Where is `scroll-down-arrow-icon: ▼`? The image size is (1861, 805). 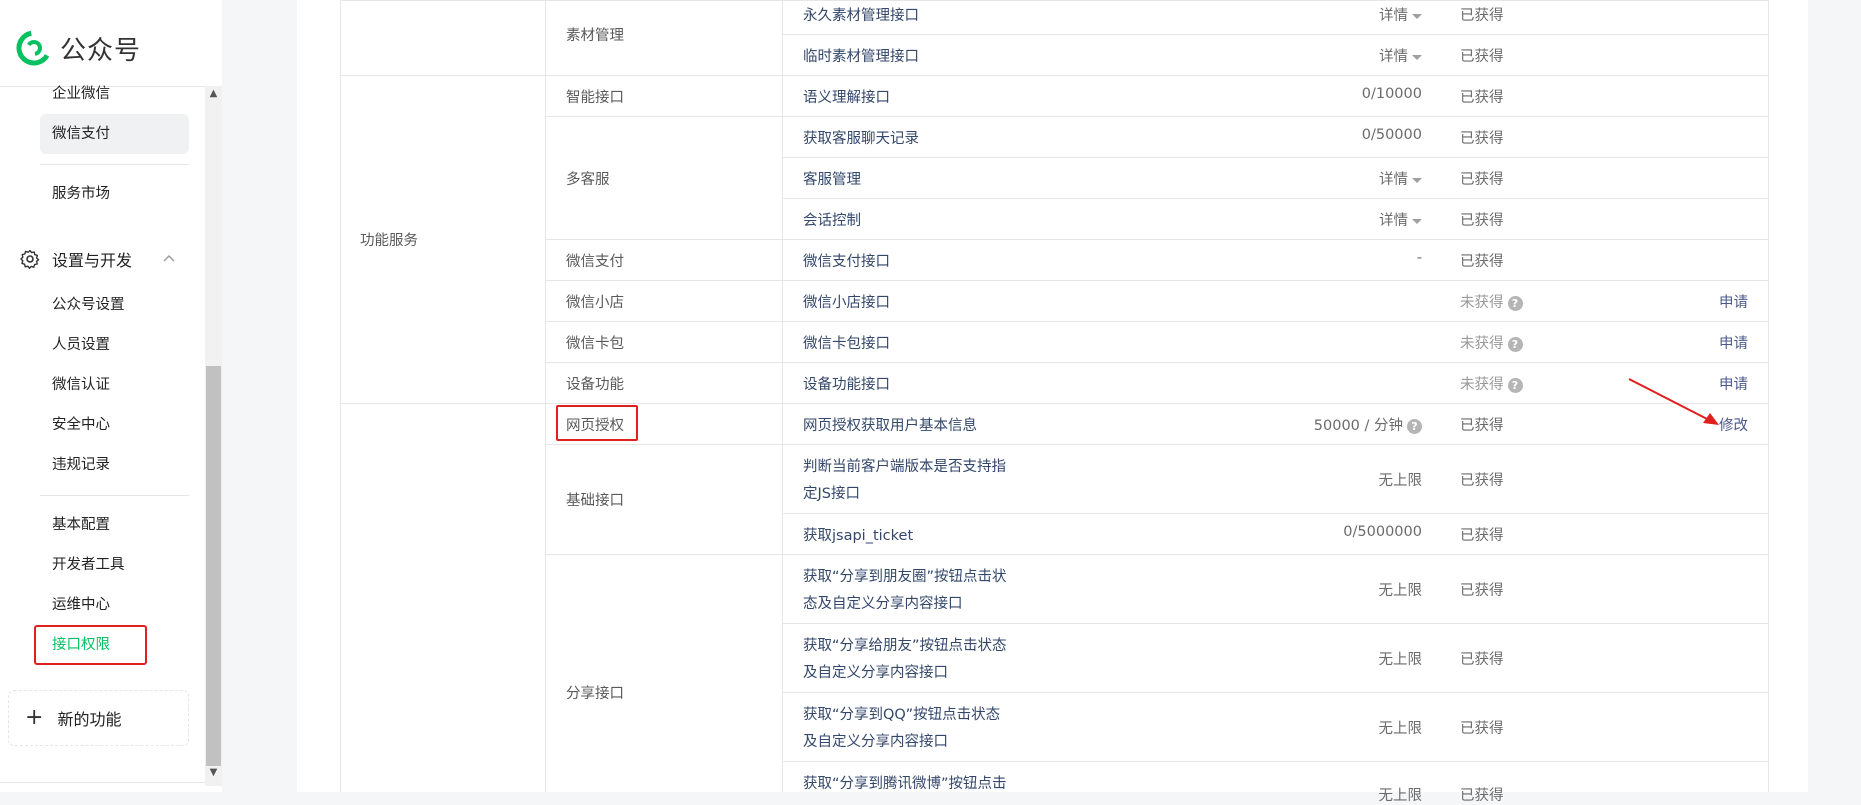 scroll-down-arrow-icon: ▼ is located at coordinates (213, 773).